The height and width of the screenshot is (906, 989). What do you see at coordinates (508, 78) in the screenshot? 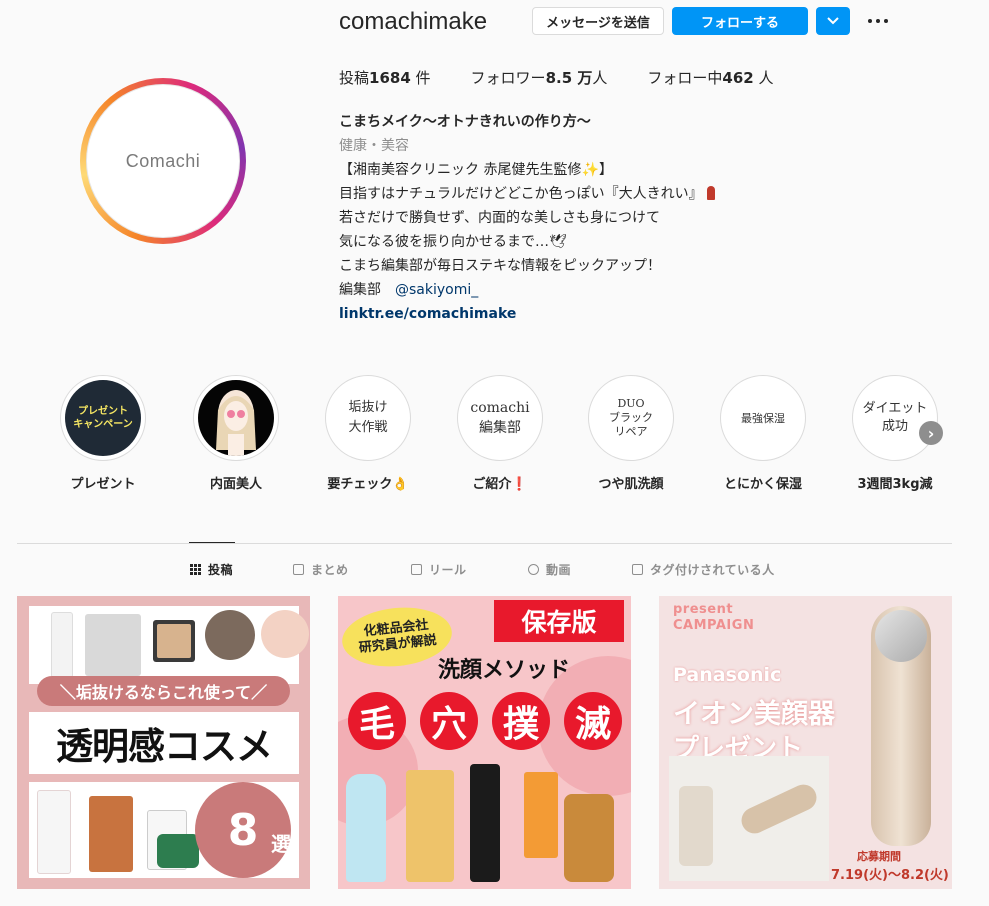
I see `followers-label: フォロワー` at bounding box center [508, 78].